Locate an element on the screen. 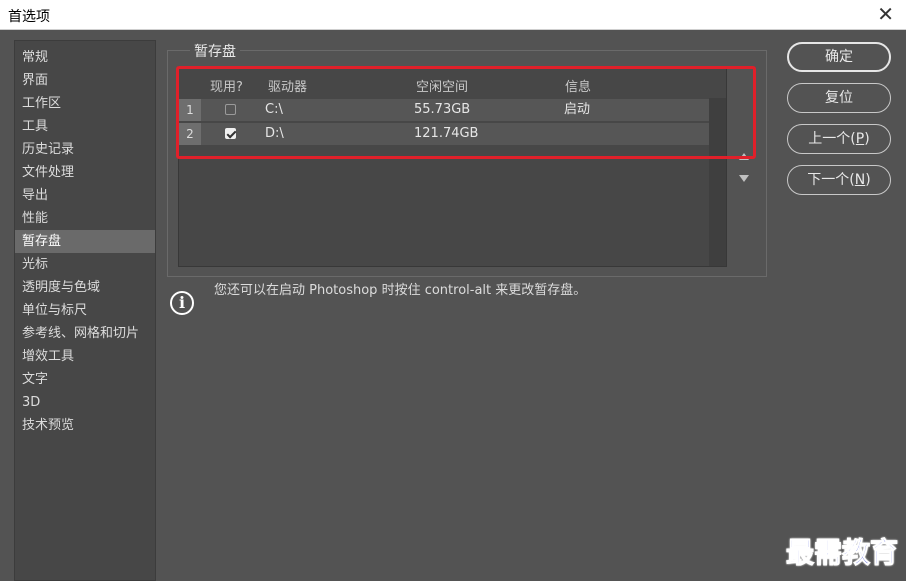 This screenshot has width=906, height=581. prev-label: 上一个( is located at coordinates (832, 139).